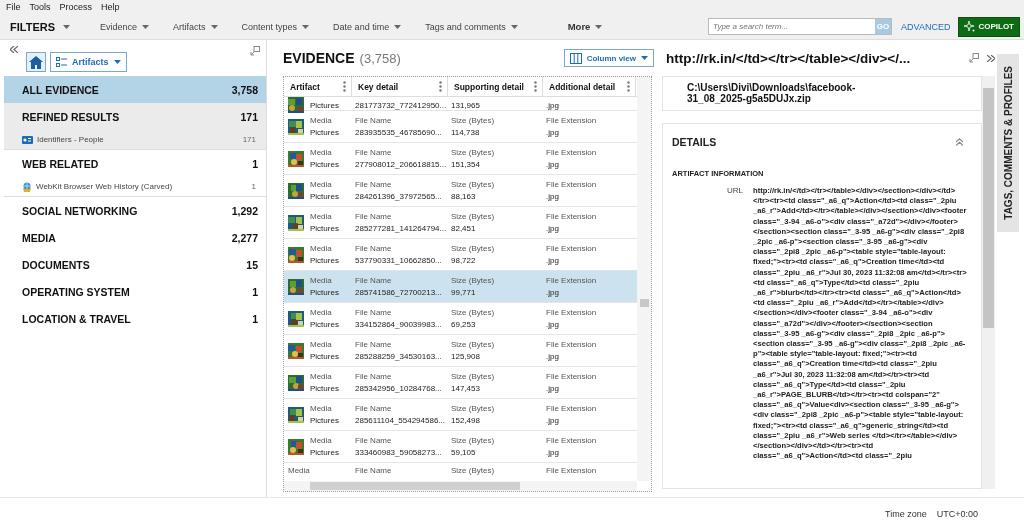 The width and height of the screenshot is (1024, 529). I want to click on table-row: Media File Name Size (Bytes) File Extension, so click(460, 470).